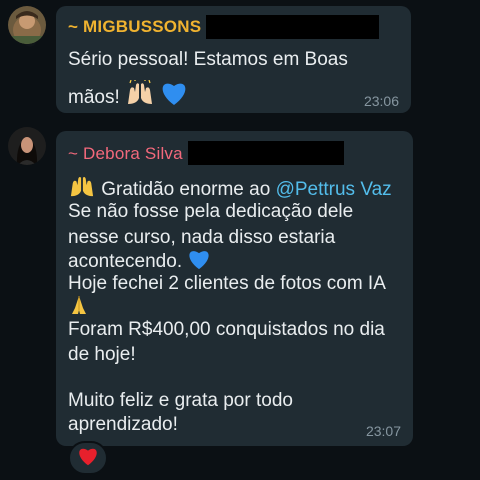 Image resolution: width=480 pixels, height=480 pixels. What do you see at coordinates (180, 400) in the screenshot?
I see `message-text: Muito feliz e grata por todo` at bounding box center [180, 400].